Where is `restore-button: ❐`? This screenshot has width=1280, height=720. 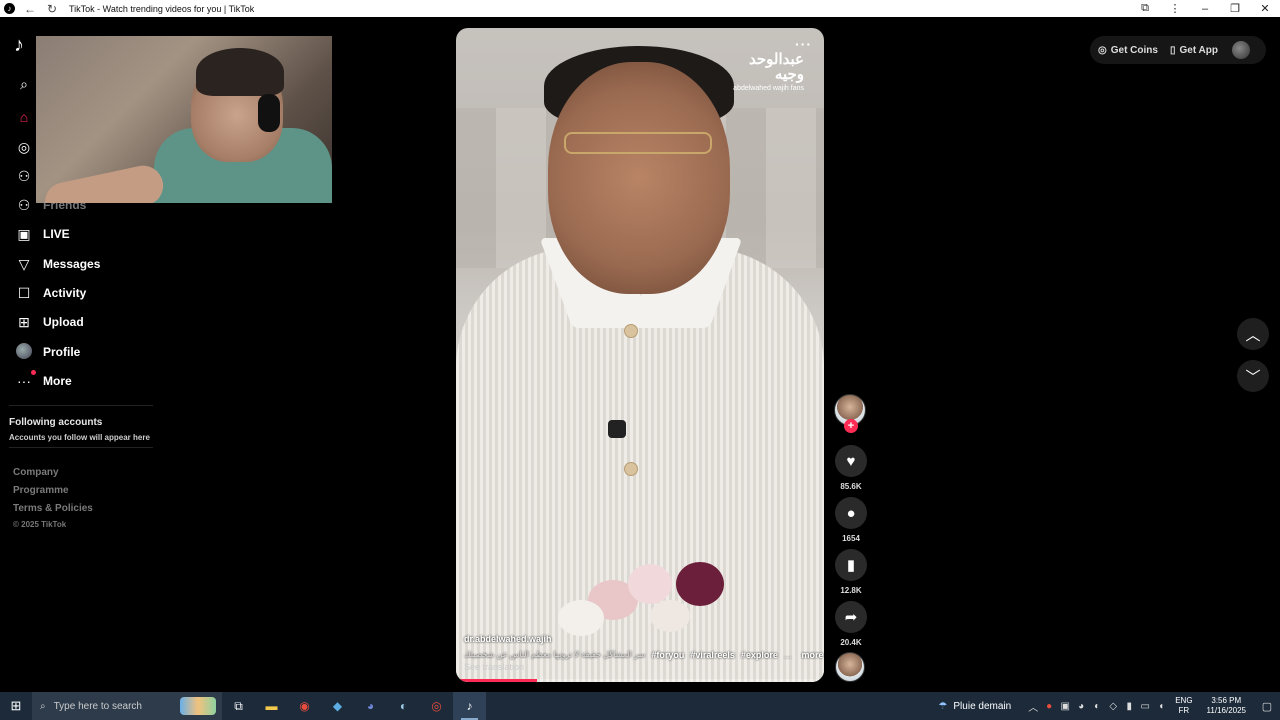
restore-button: ❐ is located at coordinates (1235, 8).